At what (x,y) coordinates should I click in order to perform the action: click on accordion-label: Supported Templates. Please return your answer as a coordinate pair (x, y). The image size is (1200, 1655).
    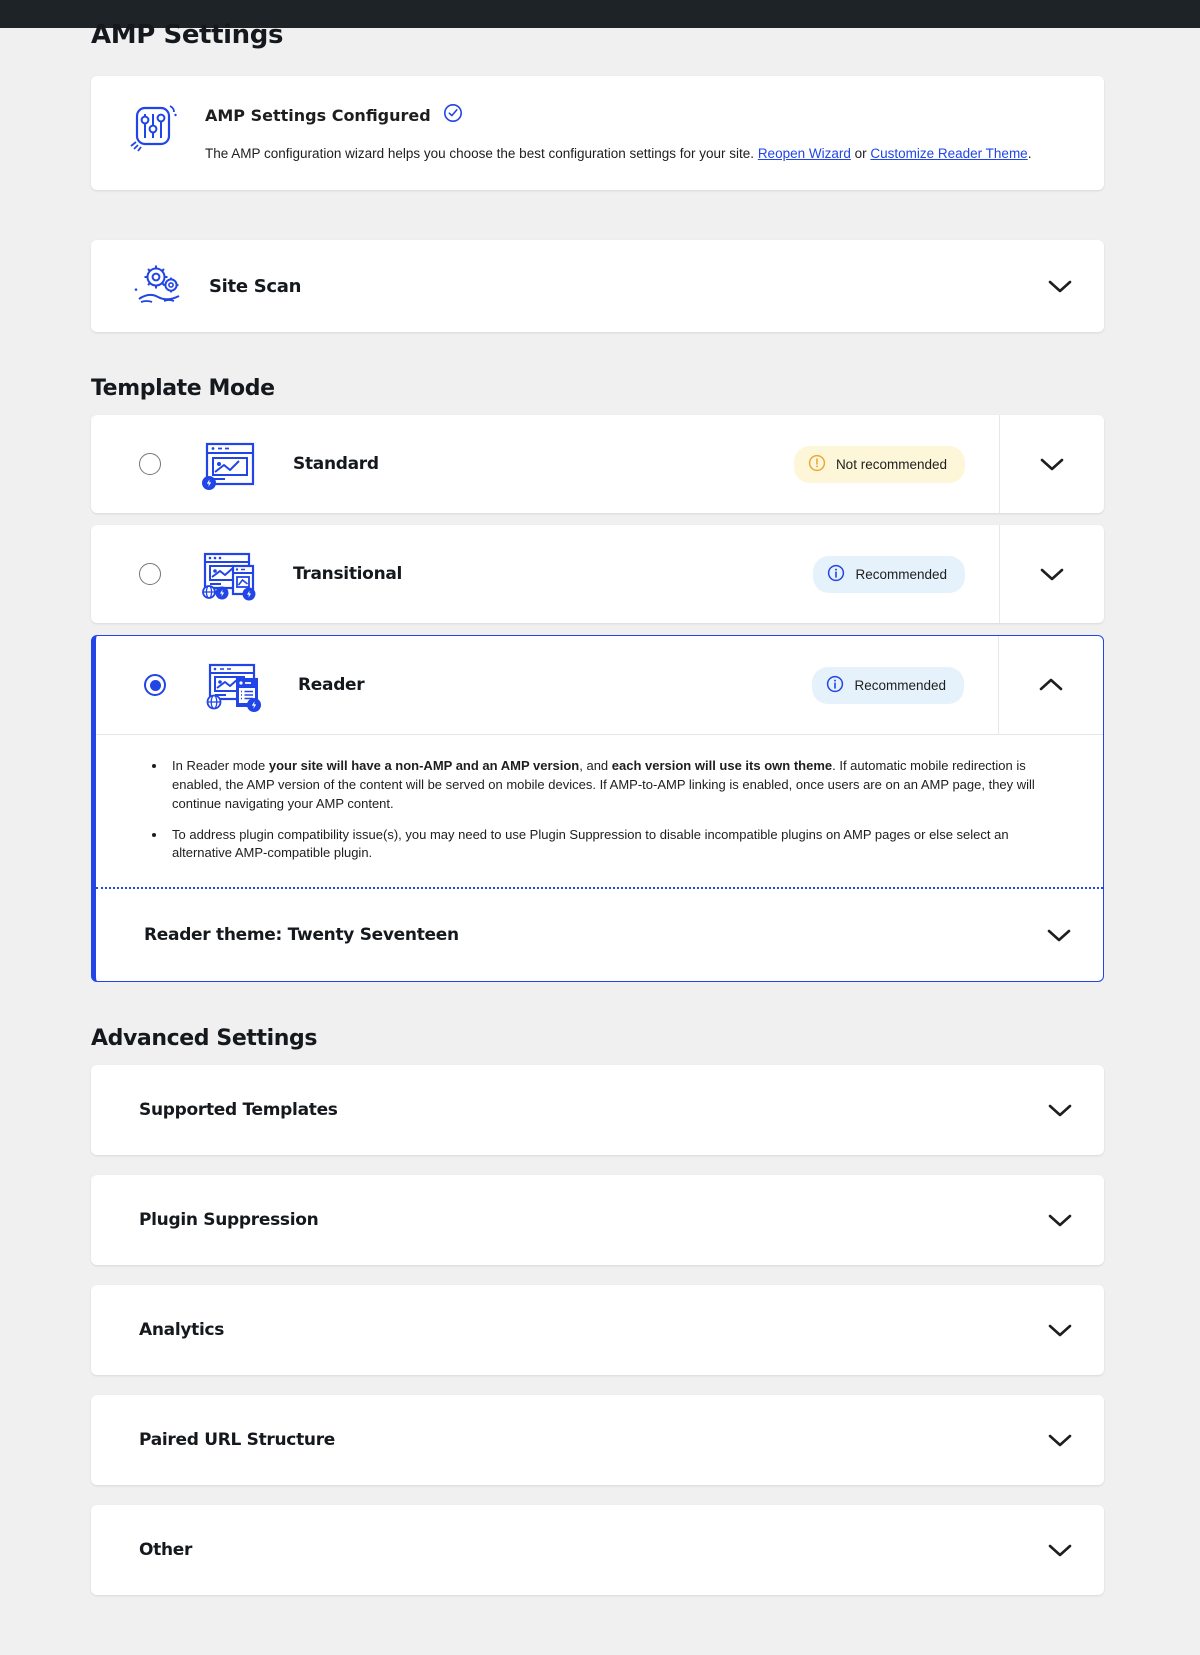
    Looking at the image, I should click on (238, 1110).